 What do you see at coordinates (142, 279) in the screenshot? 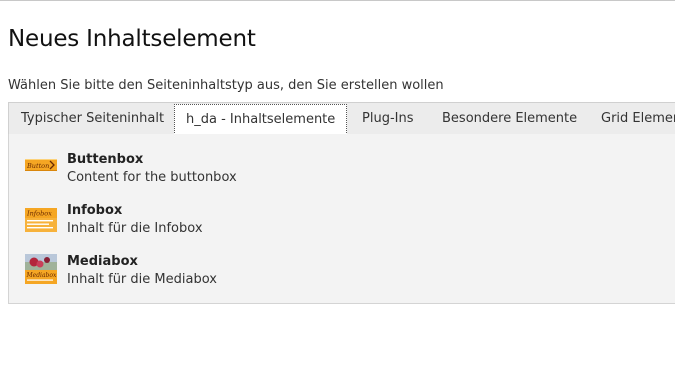
I see `item-description: Inhalt für die Mediabox` at bounding box center [142, 279].